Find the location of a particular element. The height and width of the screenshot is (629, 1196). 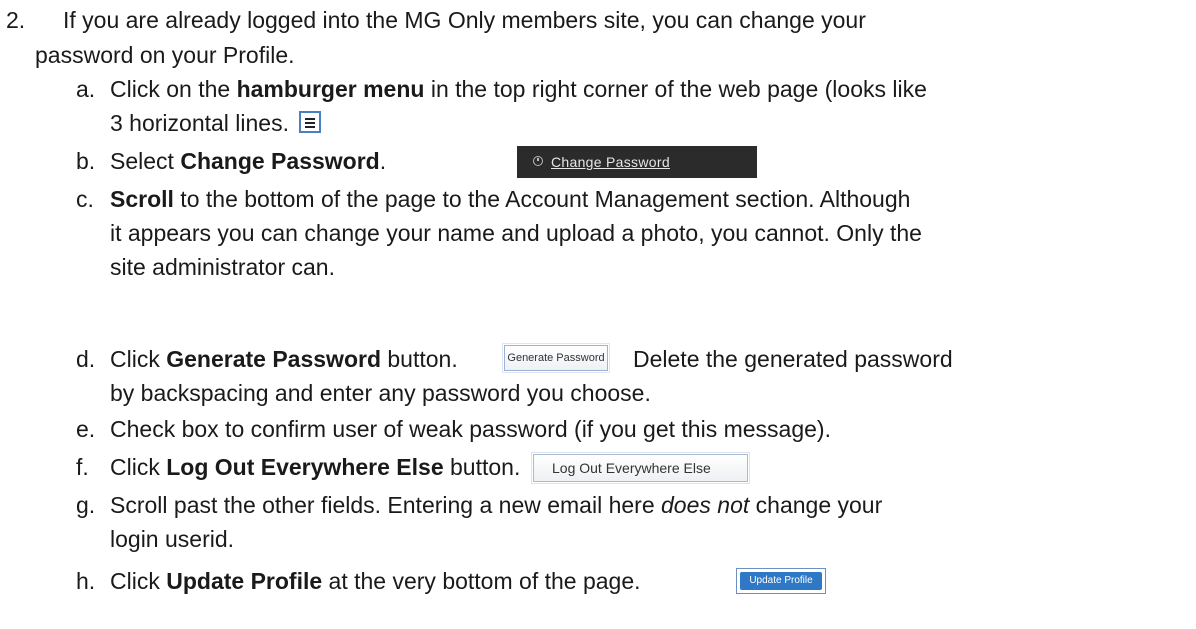

change-password-label: Change Password is located at coordinates (610, 162).